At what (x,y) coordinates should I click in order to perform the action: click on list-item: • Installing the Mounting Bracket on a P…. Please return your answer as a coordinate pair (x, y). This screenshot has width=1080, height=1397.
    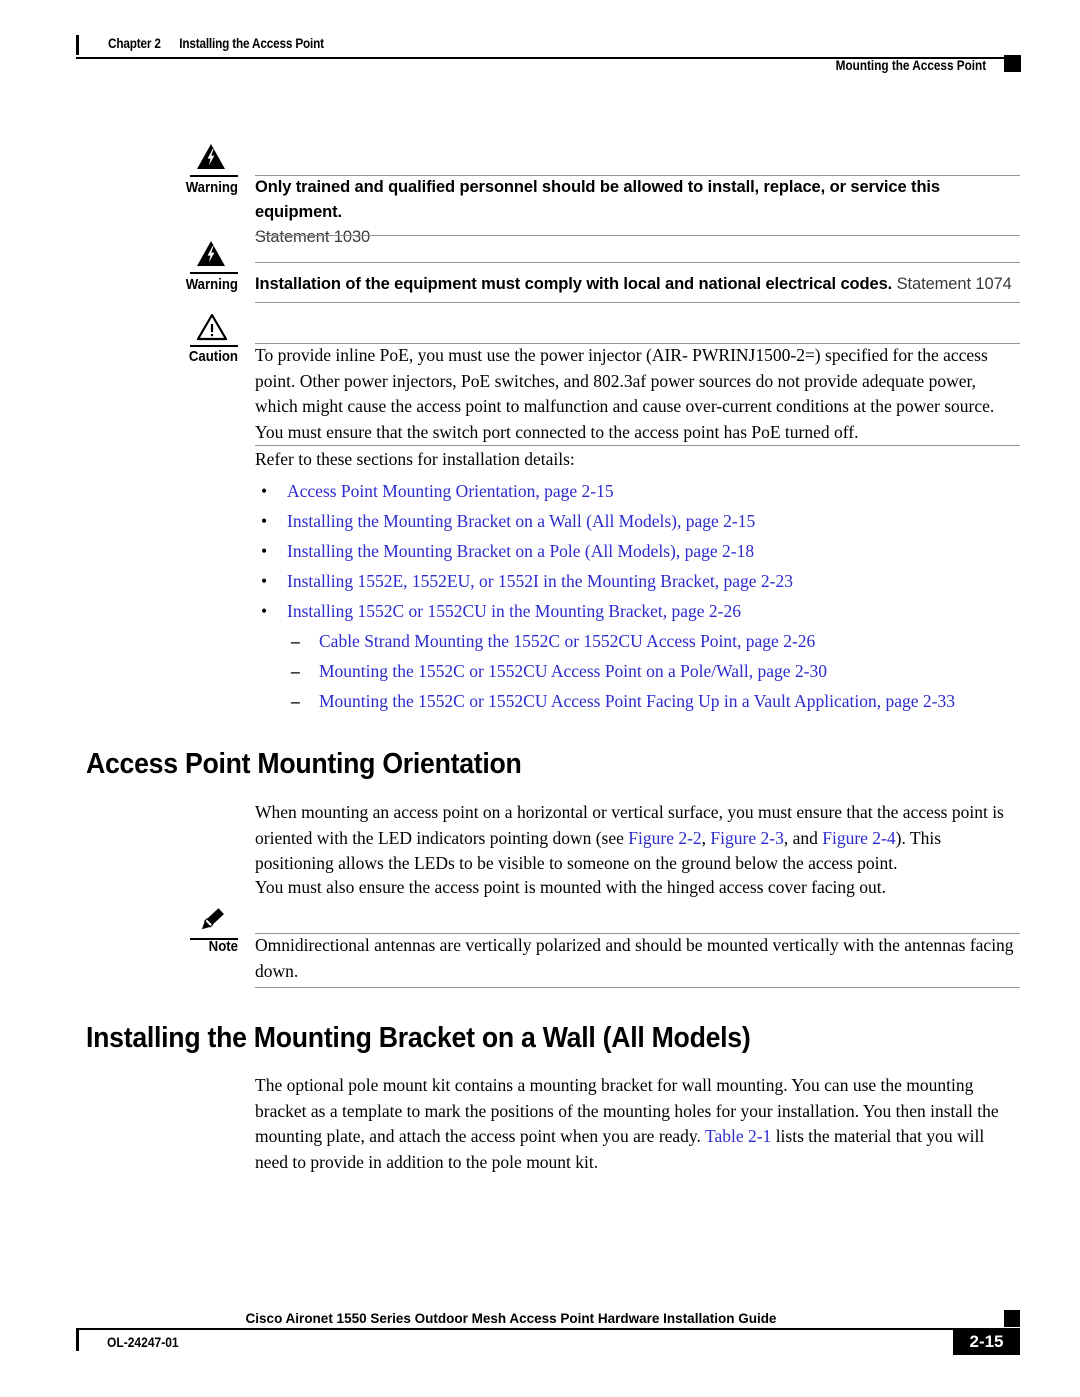
    Looking at the image, I should click on (640, 551).